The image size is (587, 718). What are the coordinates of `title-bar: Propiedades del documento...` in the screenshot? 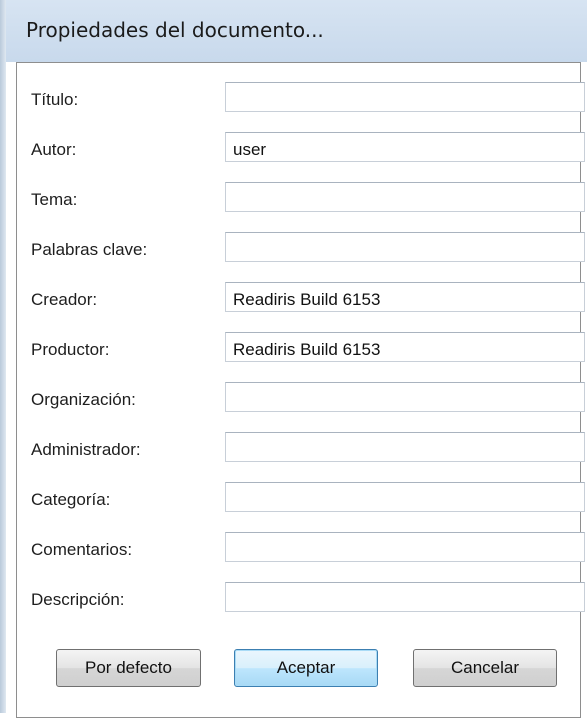 It's located at (296, 31).